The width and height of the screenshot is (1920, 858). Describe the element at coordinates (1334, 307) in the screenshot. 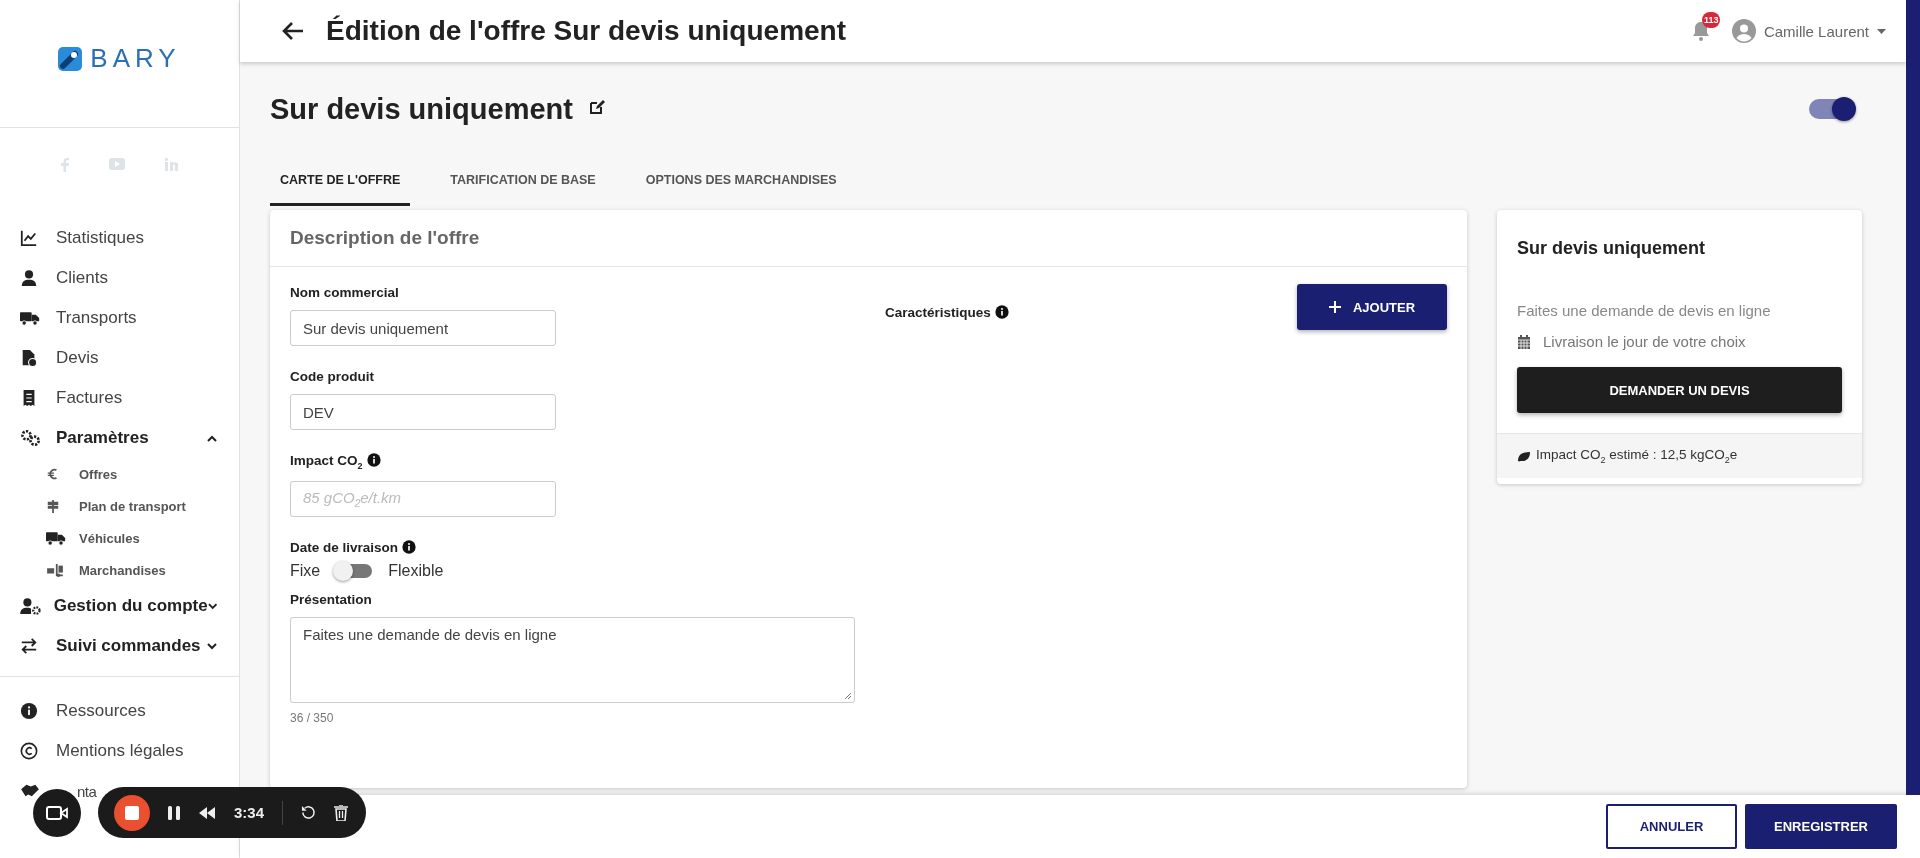

I see `plus-icon` at that location.